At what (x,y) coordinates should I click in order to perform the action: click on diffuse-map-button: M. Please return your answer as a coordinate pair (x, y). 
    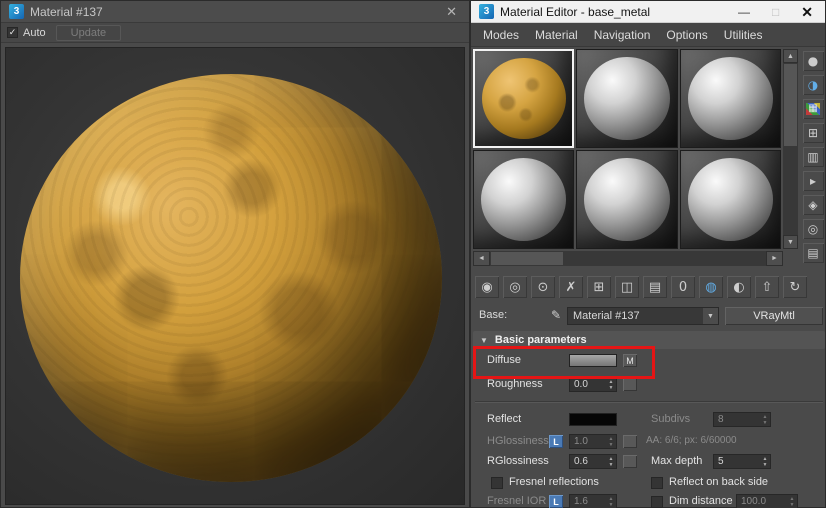
    Looking at the image, I should click on (630, 360).